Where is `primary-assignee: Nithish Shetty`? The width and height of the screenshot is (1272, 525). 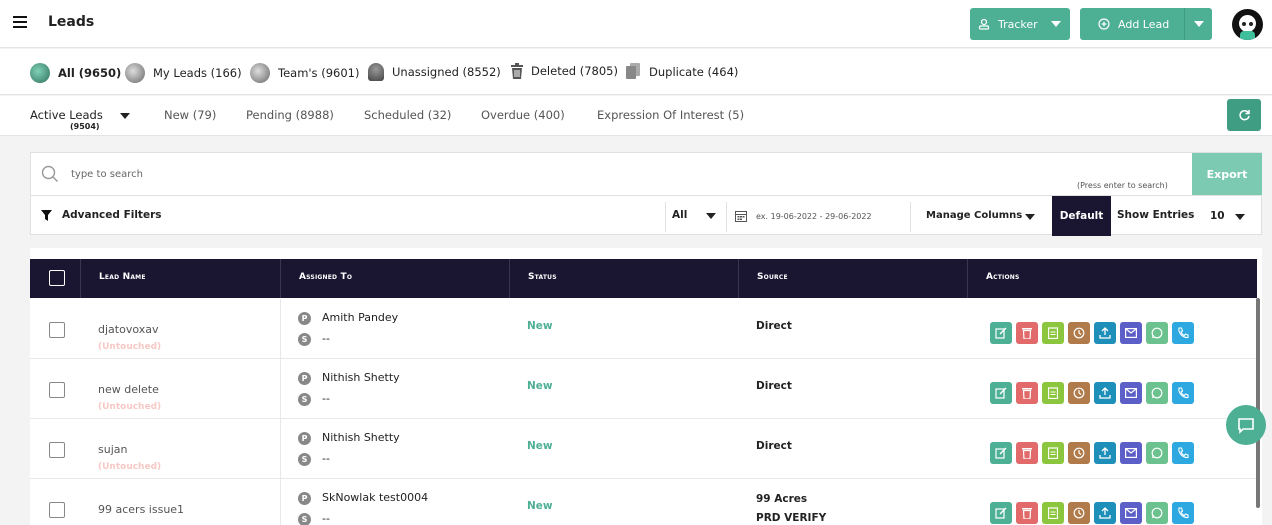
primary-assignee: Nithish Shetty is located at coordinates (361, 377).